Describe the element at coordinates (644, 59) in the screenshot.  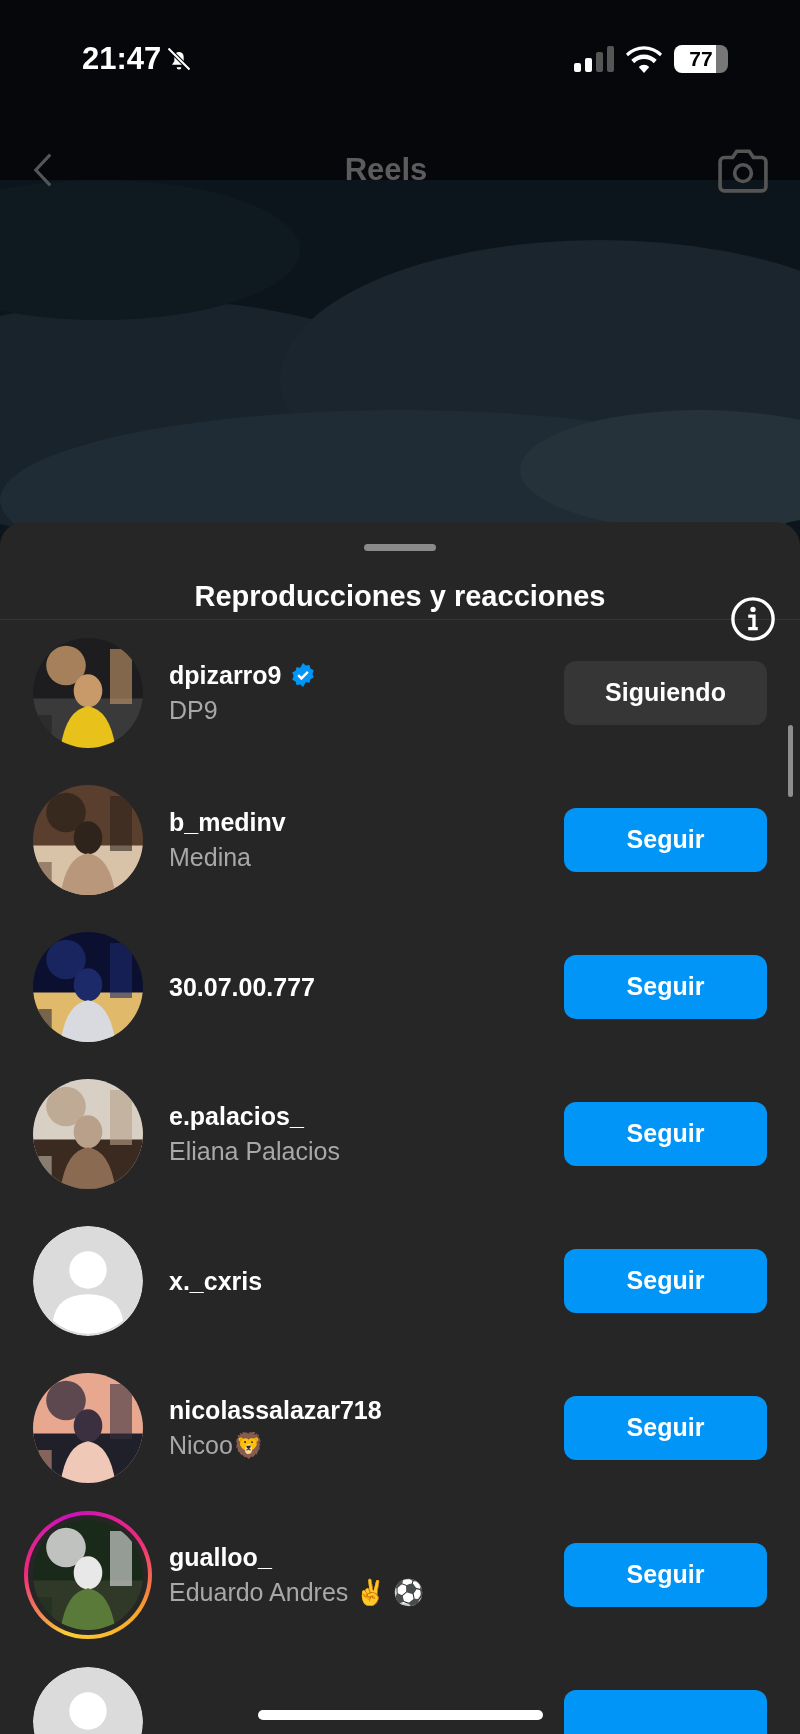
I see `wifi-icon` at that location.